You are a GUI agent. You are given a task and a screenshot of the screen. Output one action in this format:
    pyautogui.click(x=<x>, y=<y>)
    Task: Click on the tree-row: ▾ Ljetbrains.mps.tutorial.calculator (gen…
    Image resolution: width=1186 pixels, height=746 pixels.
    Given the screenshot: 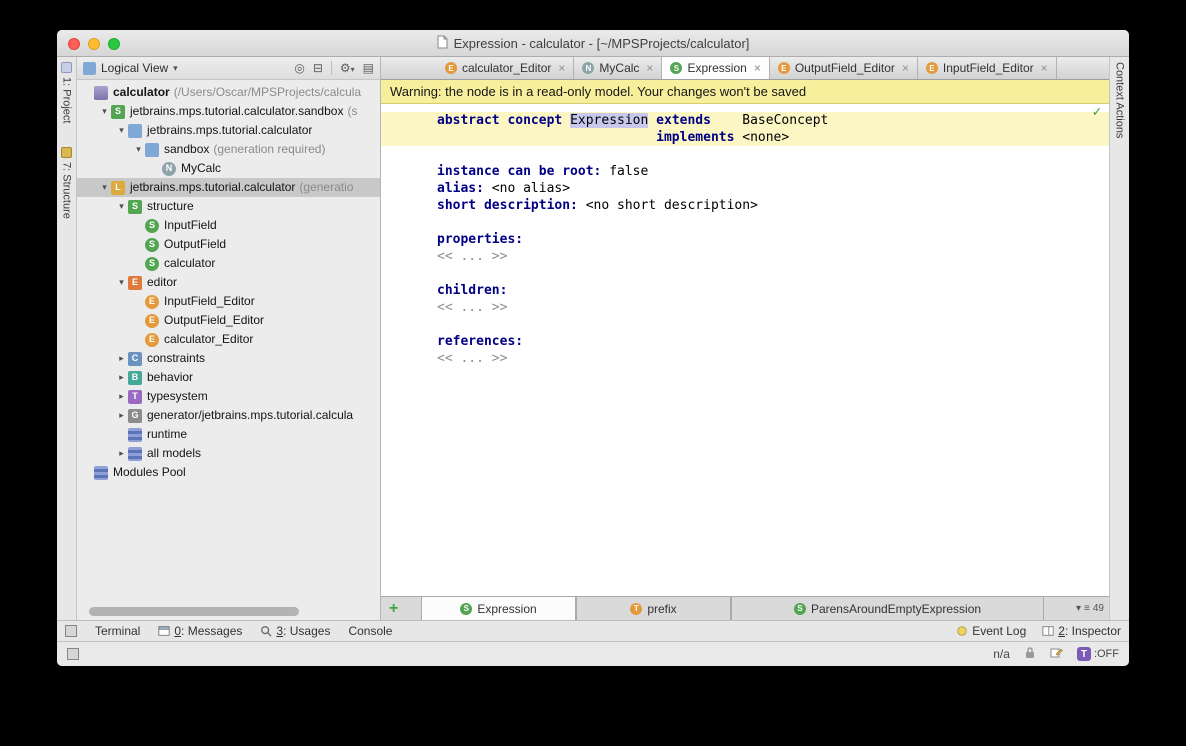 What is the action you would take?
    pyautogui.click(x=228, y=187)
    